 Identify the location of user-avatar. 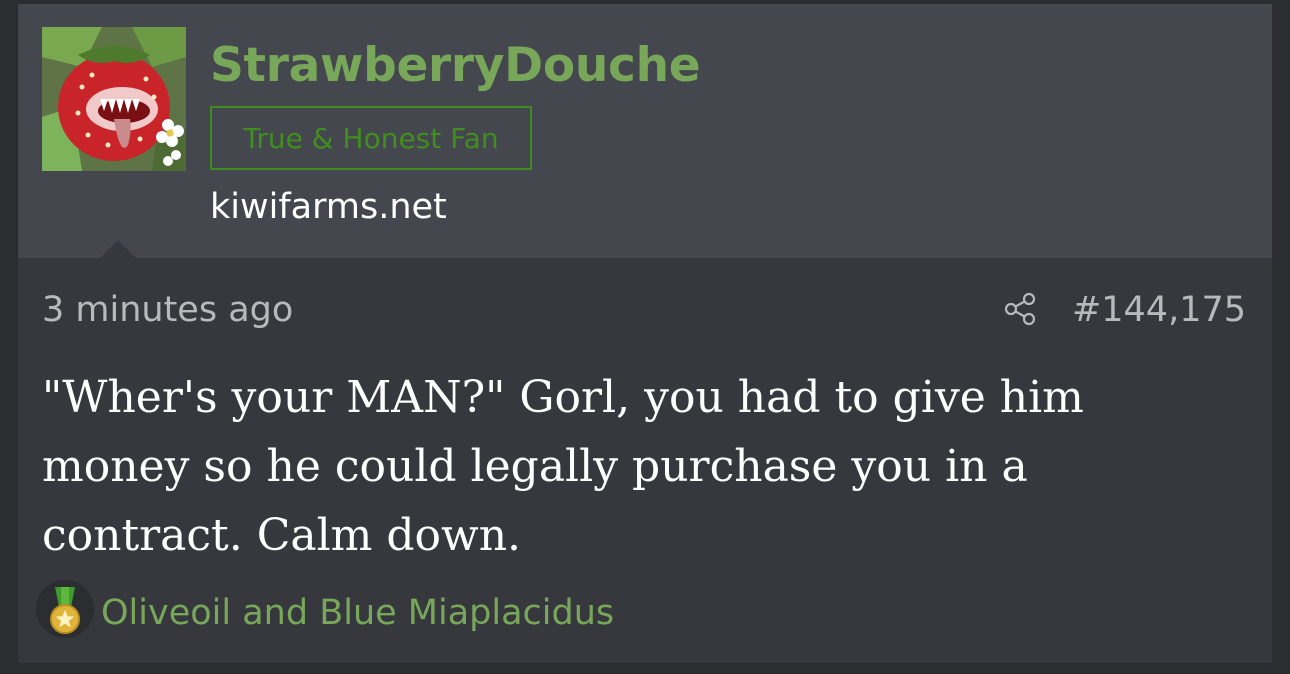
(114, 99).